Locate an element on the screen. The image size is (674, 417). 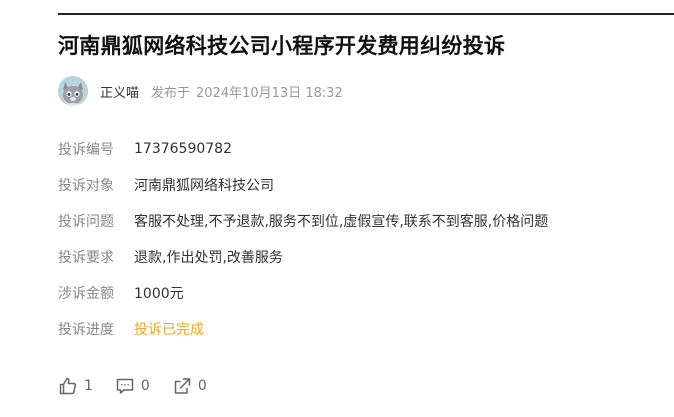
avatar is located at coordinates (73, 91).